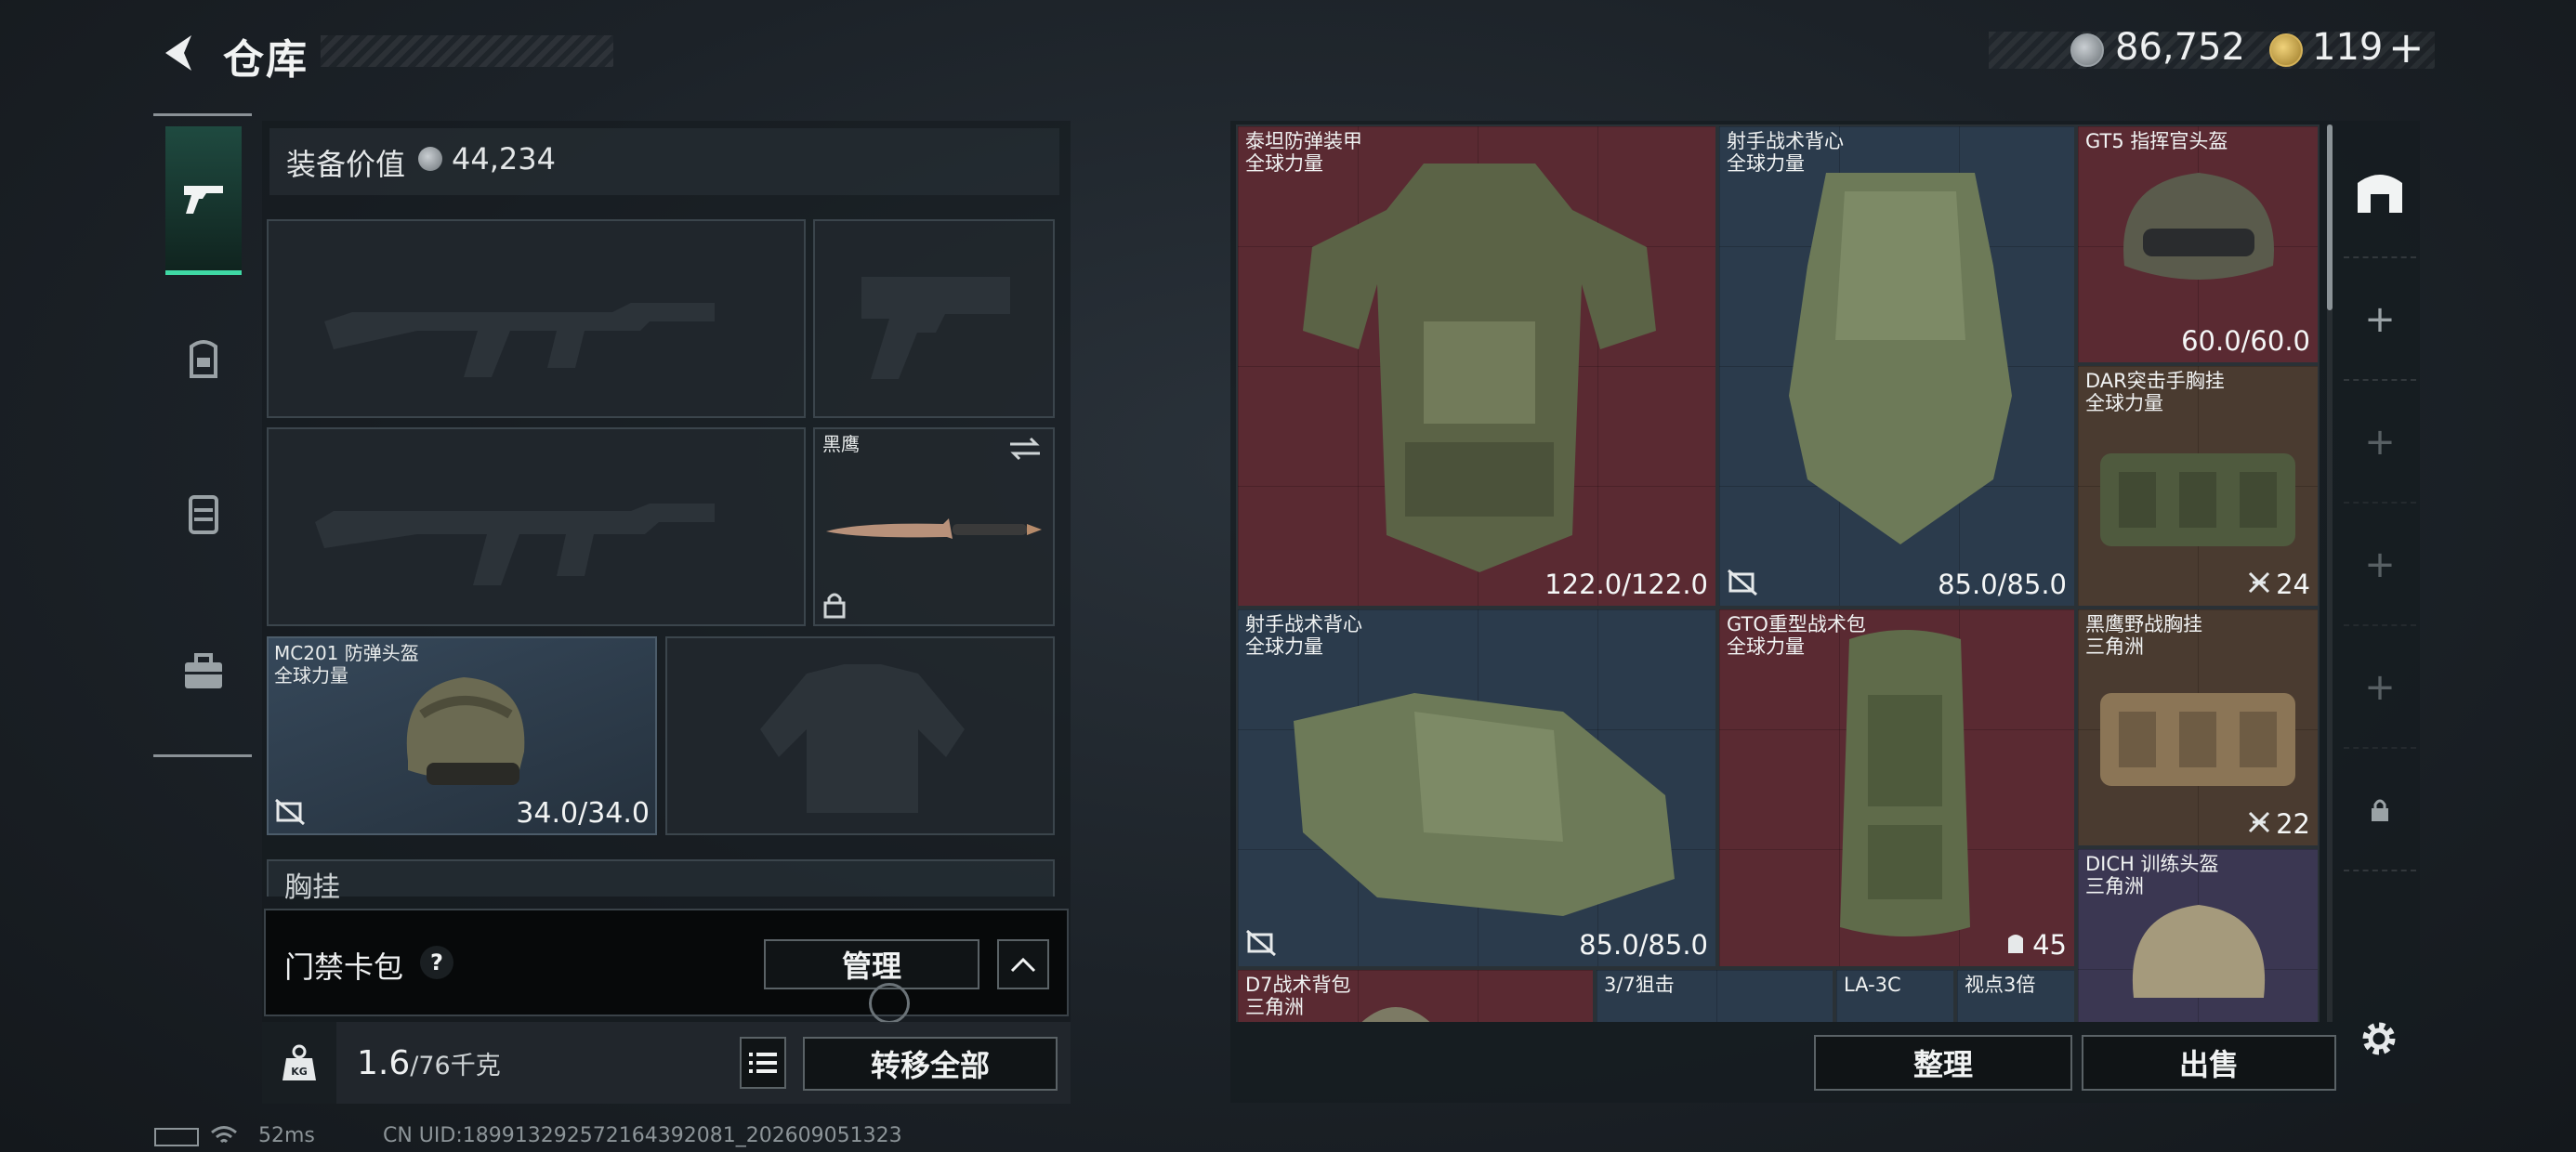 The width and height of the screenshot is (2576, 1152). What do you see at coordinates (536, 526) in the screenshot?
I see `secondary-rifle-slot` at bounding box center [536, 526].